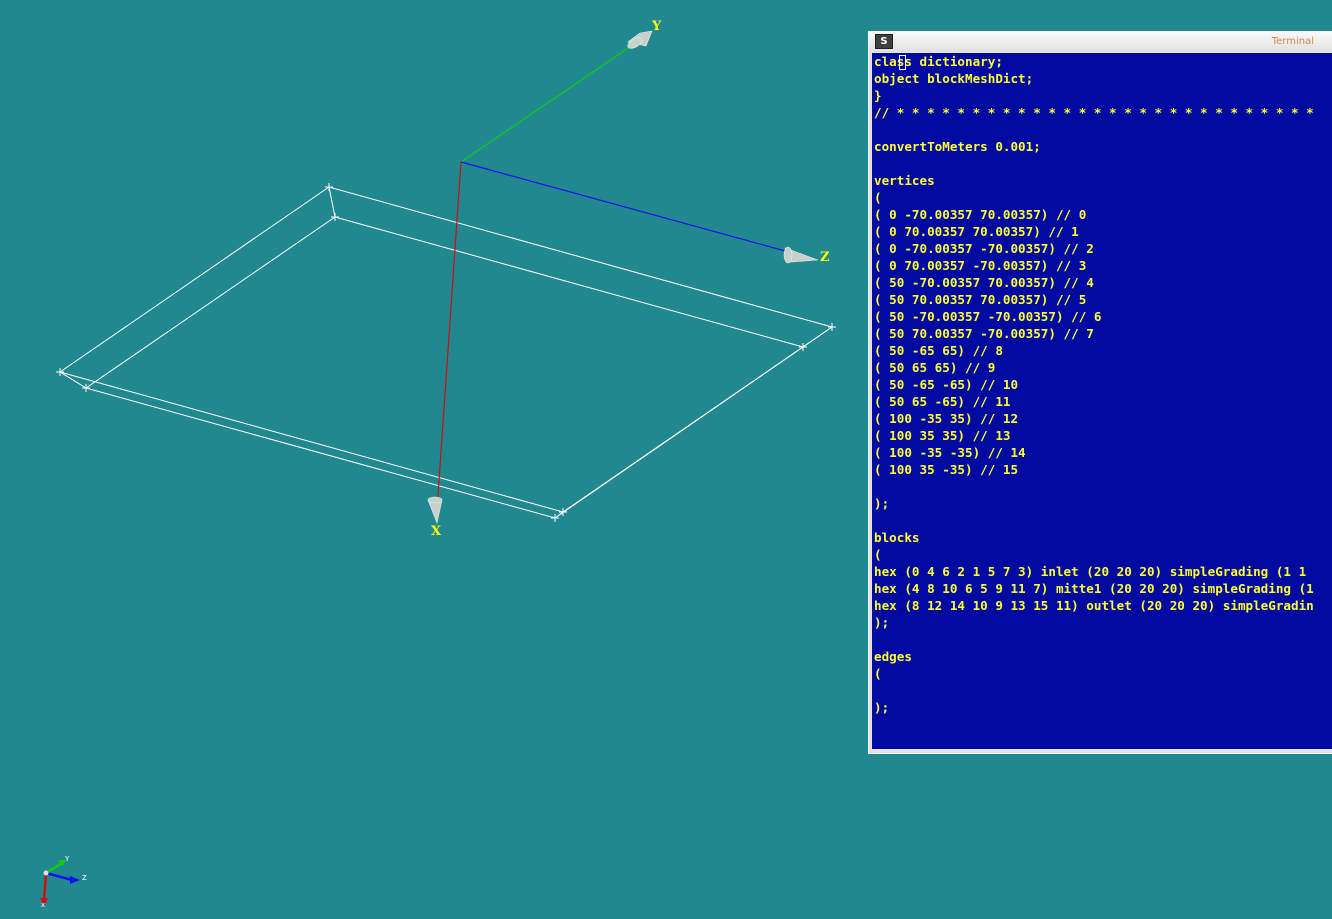  Describe the element at coordinates (84, 878) in the screenshot. I see `triad-z-label: Z` at that location.